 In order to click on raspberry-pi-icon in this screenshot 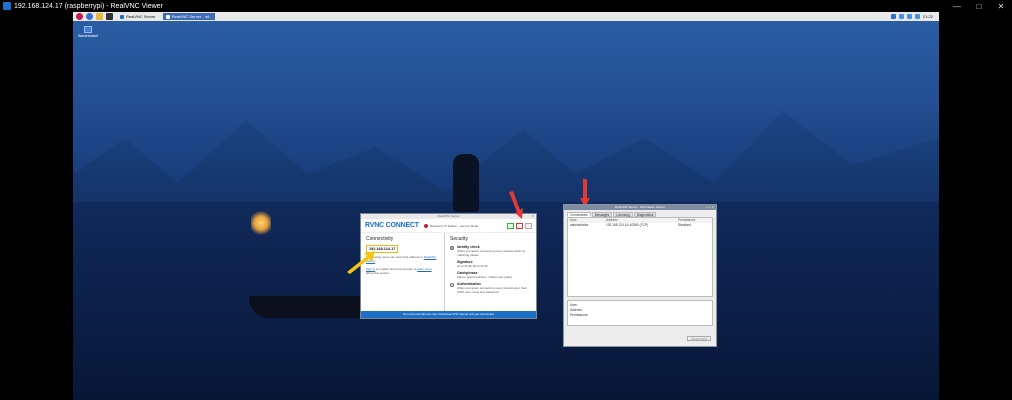, I will do `click(425, 225)`.